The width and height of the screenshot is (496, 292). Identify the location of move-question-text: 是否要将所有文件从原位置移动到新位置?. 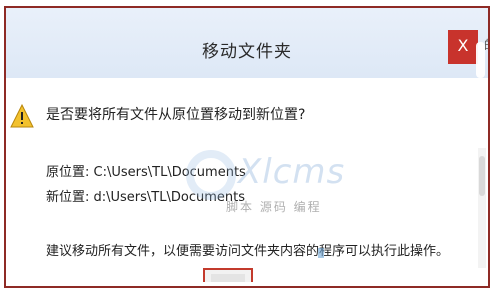
(176, 115).